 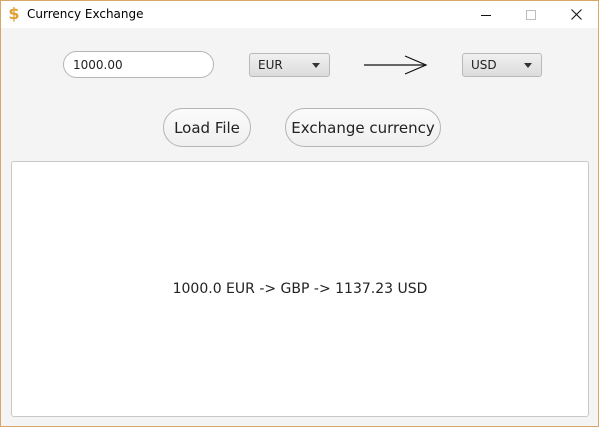 I want to click on to-currency-value: USD, so click(x=484, y=65).